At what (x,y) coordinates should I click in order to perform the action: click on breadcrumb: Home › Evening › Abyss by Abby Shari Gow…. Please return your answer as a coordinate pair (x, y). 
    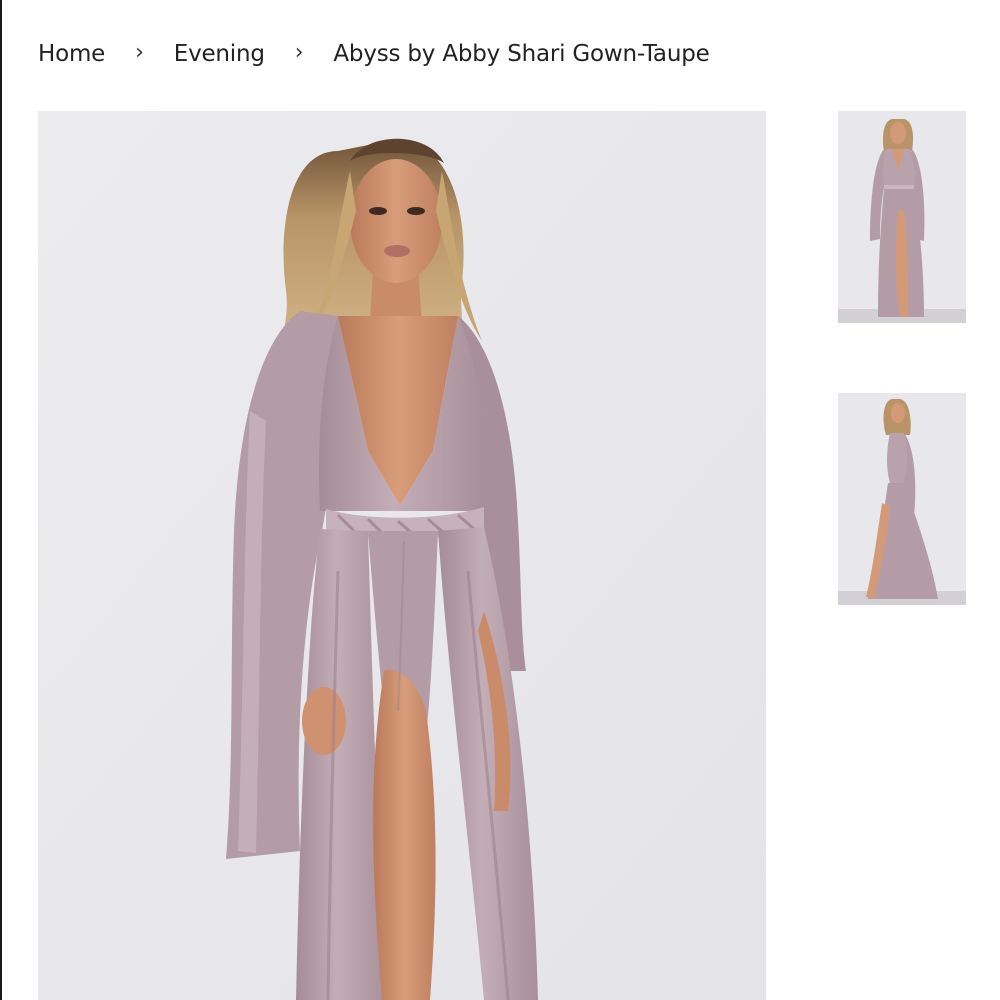
    Looking at the image, I should click on (374, 54).